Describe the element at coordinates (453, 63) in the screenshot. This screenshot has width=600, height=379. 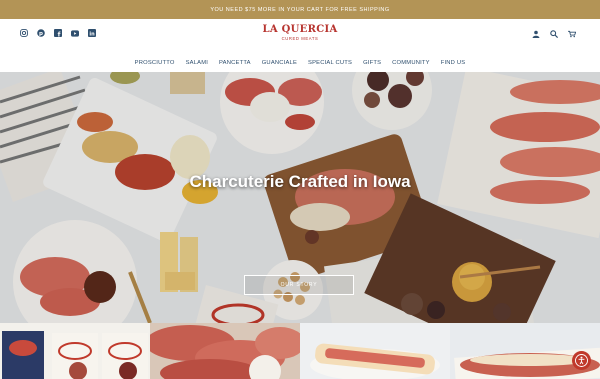
I see `nav-item-find-us: FIND US` at that location.